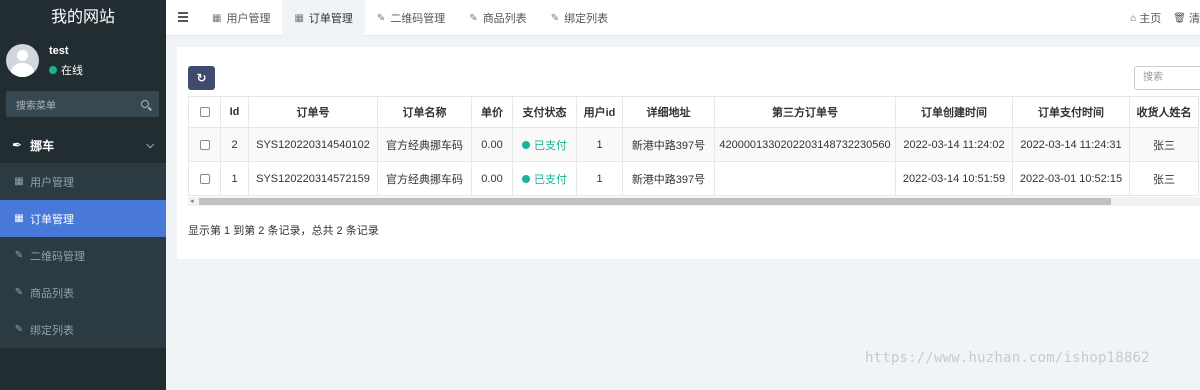  I want to click on status-dot-icon, so click(526, 178).